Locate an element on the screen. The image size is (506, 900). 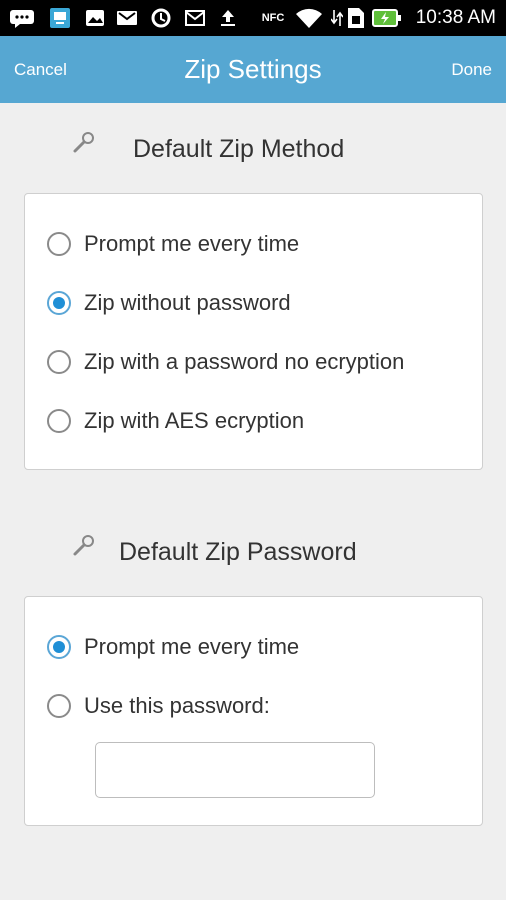
section-header-zip-password: Default Zip Password is located at coordinates (253, 554).